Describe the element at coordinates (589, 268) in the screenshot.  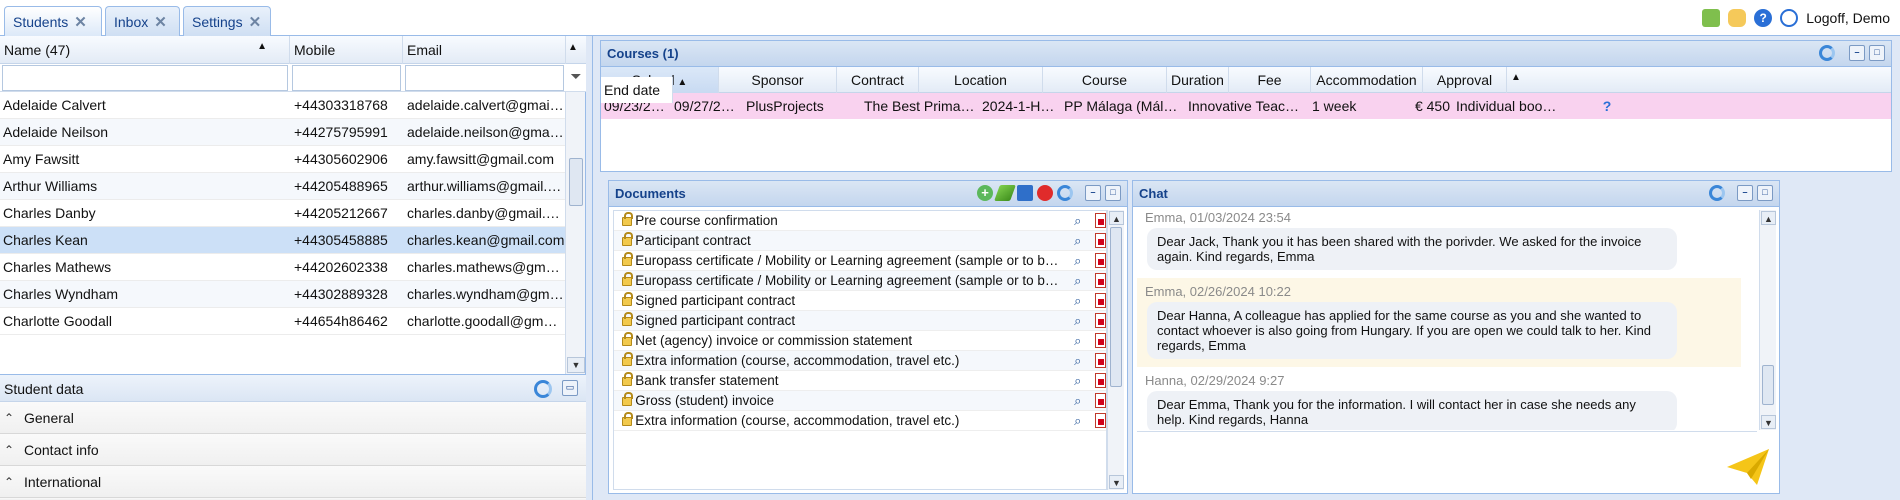
I see `vertical-splitter` at that location.